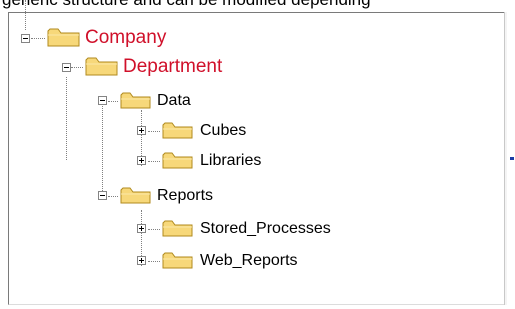  What do you see at coordinates (512, 158) in the screenshot?
I see `blue-marker` at bounding box center [512, 158].